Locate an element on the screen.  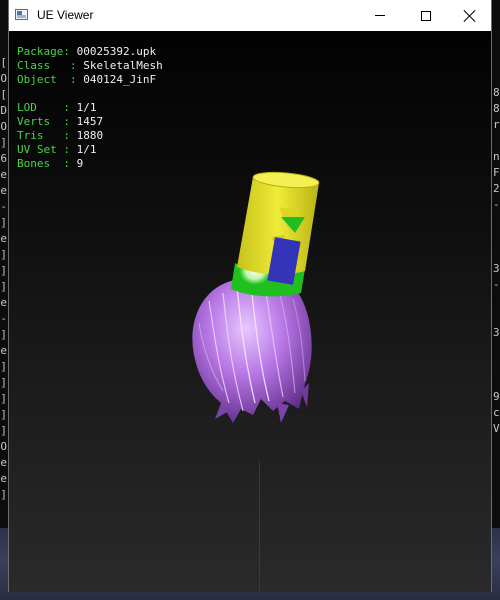
background-console-char: D is located at coordinates (3, 110).